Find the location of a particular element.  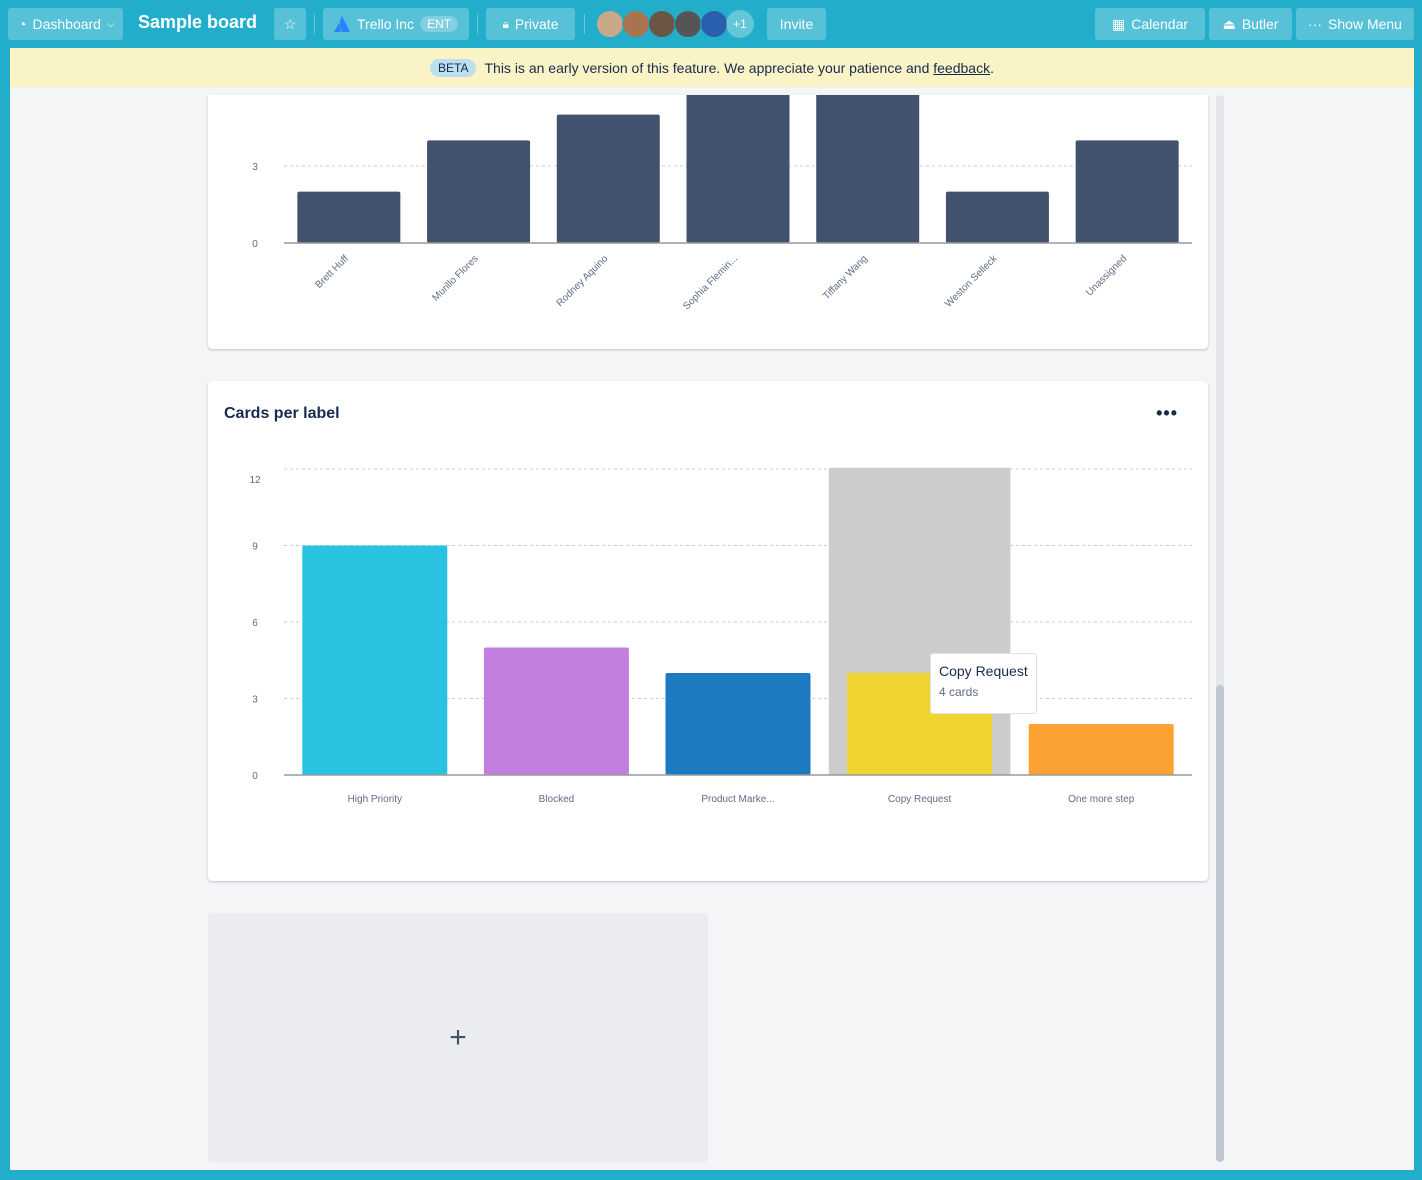

workspace-button: Trello Inc ENT is located at coordinates (396, 24).